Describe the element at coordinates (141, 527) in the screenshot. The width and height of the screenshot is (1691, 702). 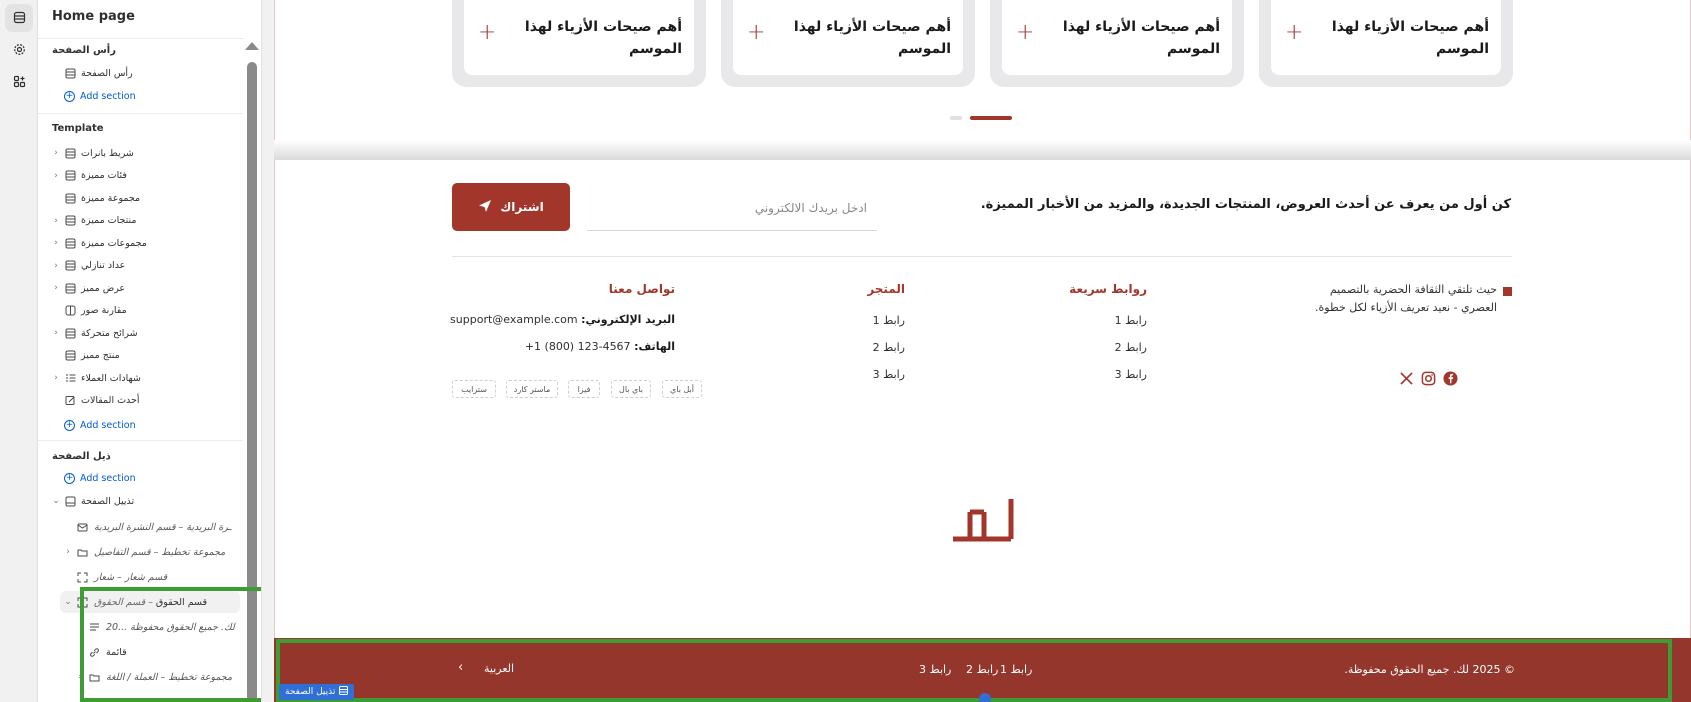
I see `block-item-newsletter: ـرة البريدية – قسم النشرة البريدية` at that location.